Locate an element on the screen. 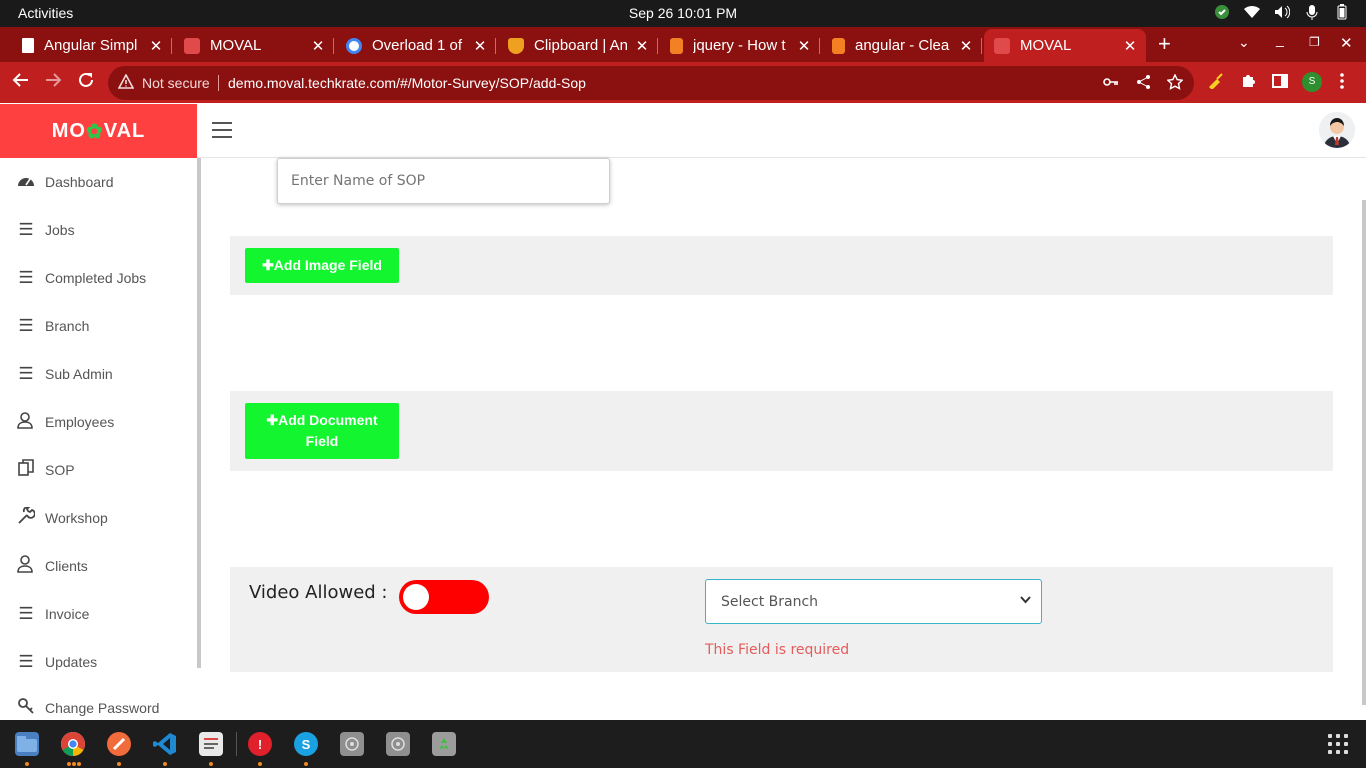  wifi-icon is located at coordinates (1252, 12).